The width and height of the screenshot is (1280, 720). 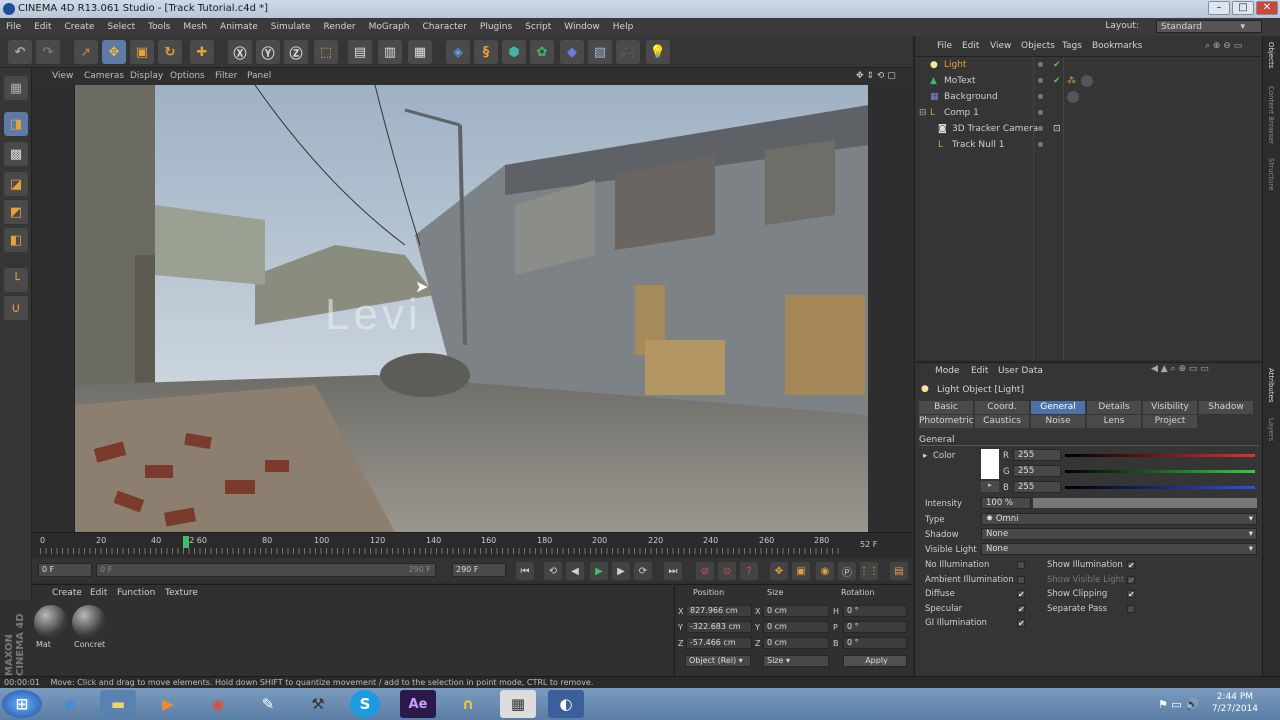 What do you see at coordinates (923, 113) in the screenshot?
I see `collapse-icon: ⊟` at bounding box center [923, 113].